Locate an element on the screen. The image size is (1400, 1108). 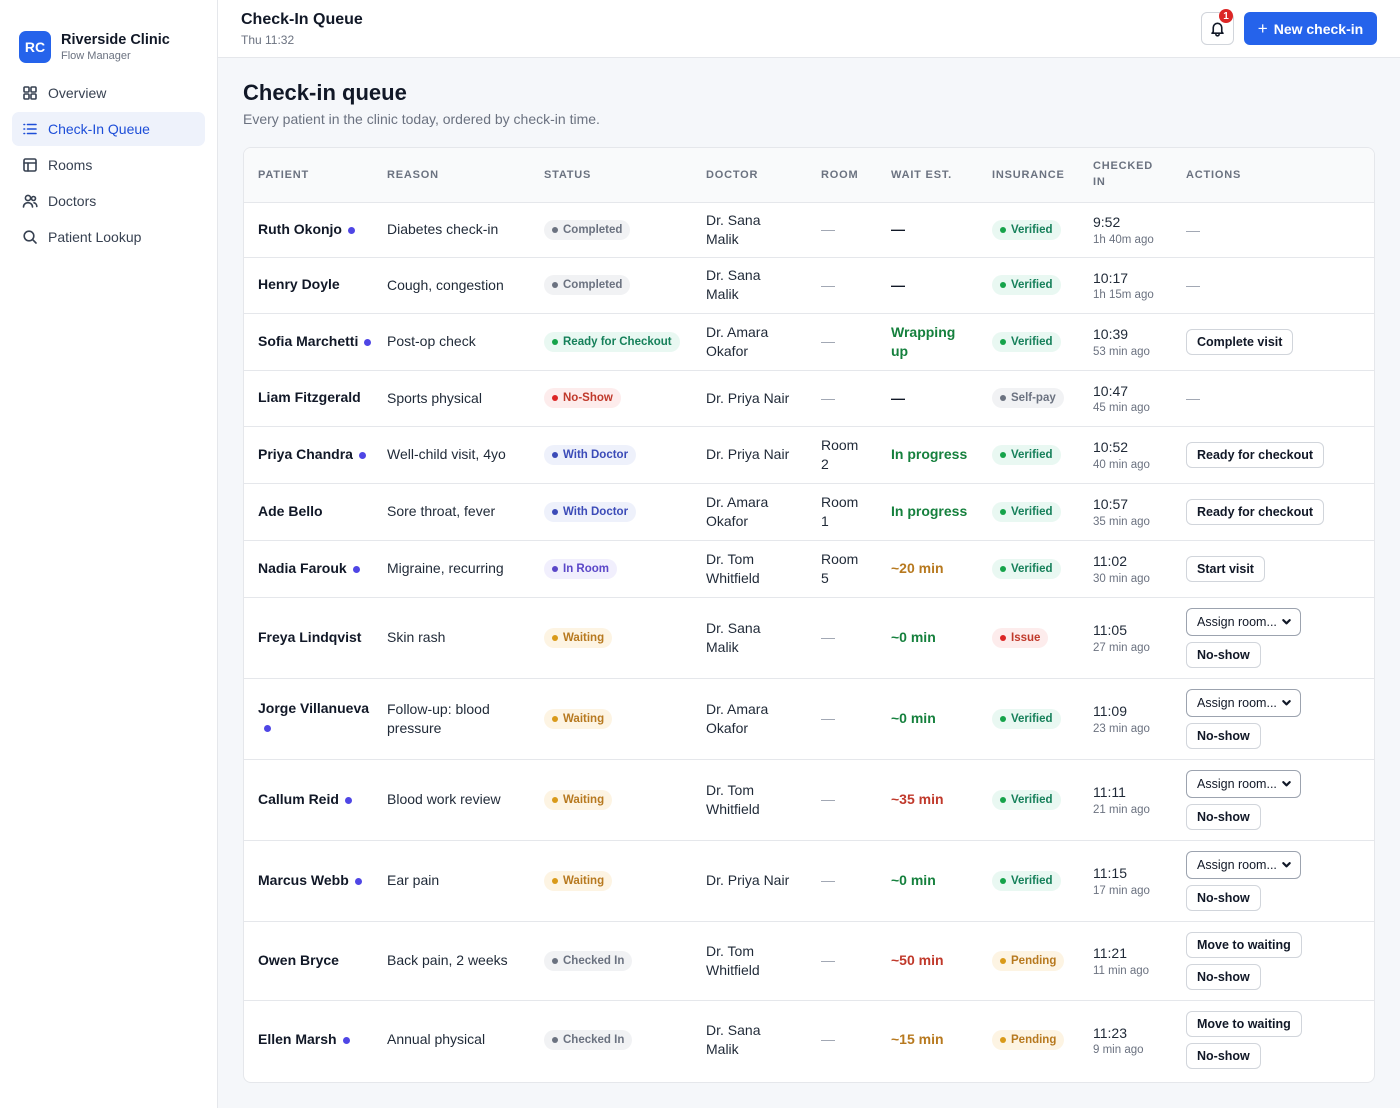
sidebar-item-doctors: Doctors is located at coordinates (108, 201).